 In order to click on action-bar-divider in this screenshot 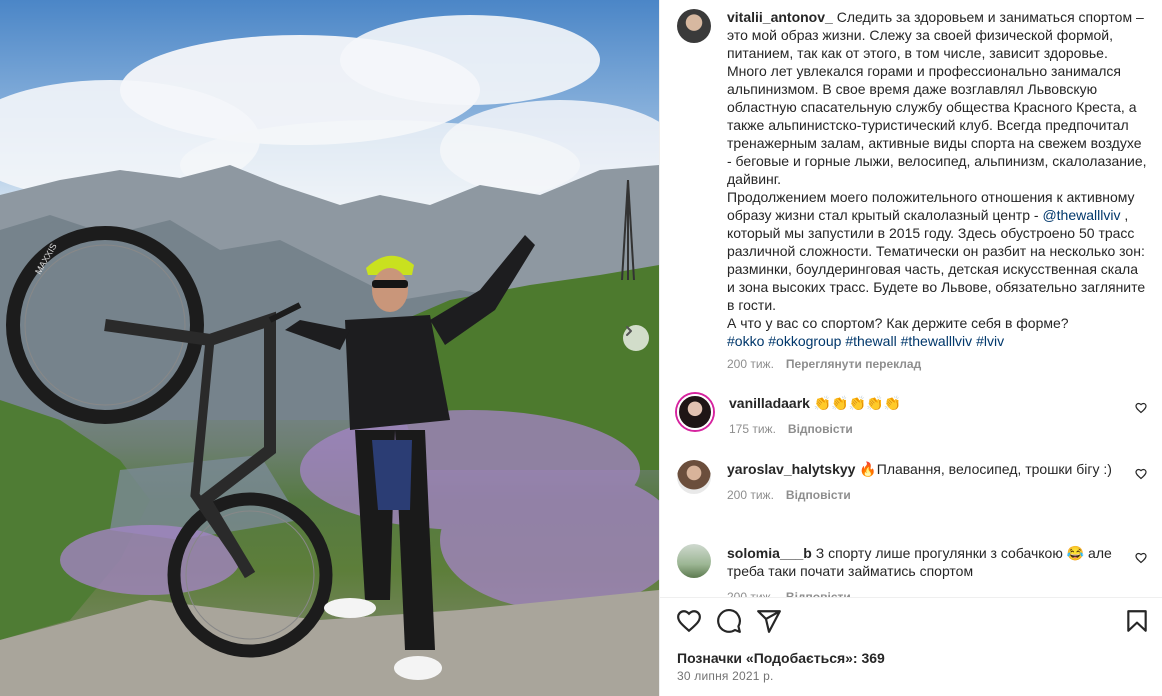, I will do `click(911, 597)`.